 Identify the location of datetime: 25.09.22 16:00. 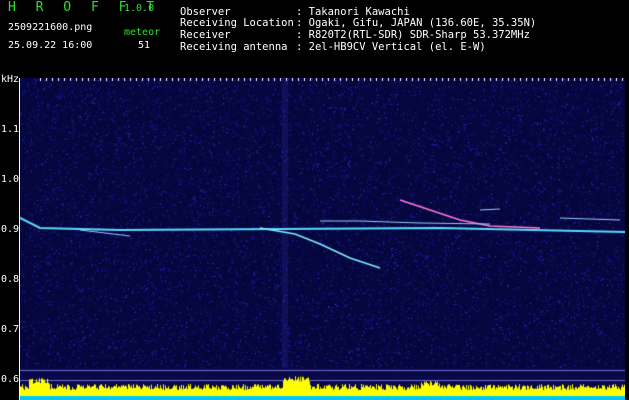
(50, 45).